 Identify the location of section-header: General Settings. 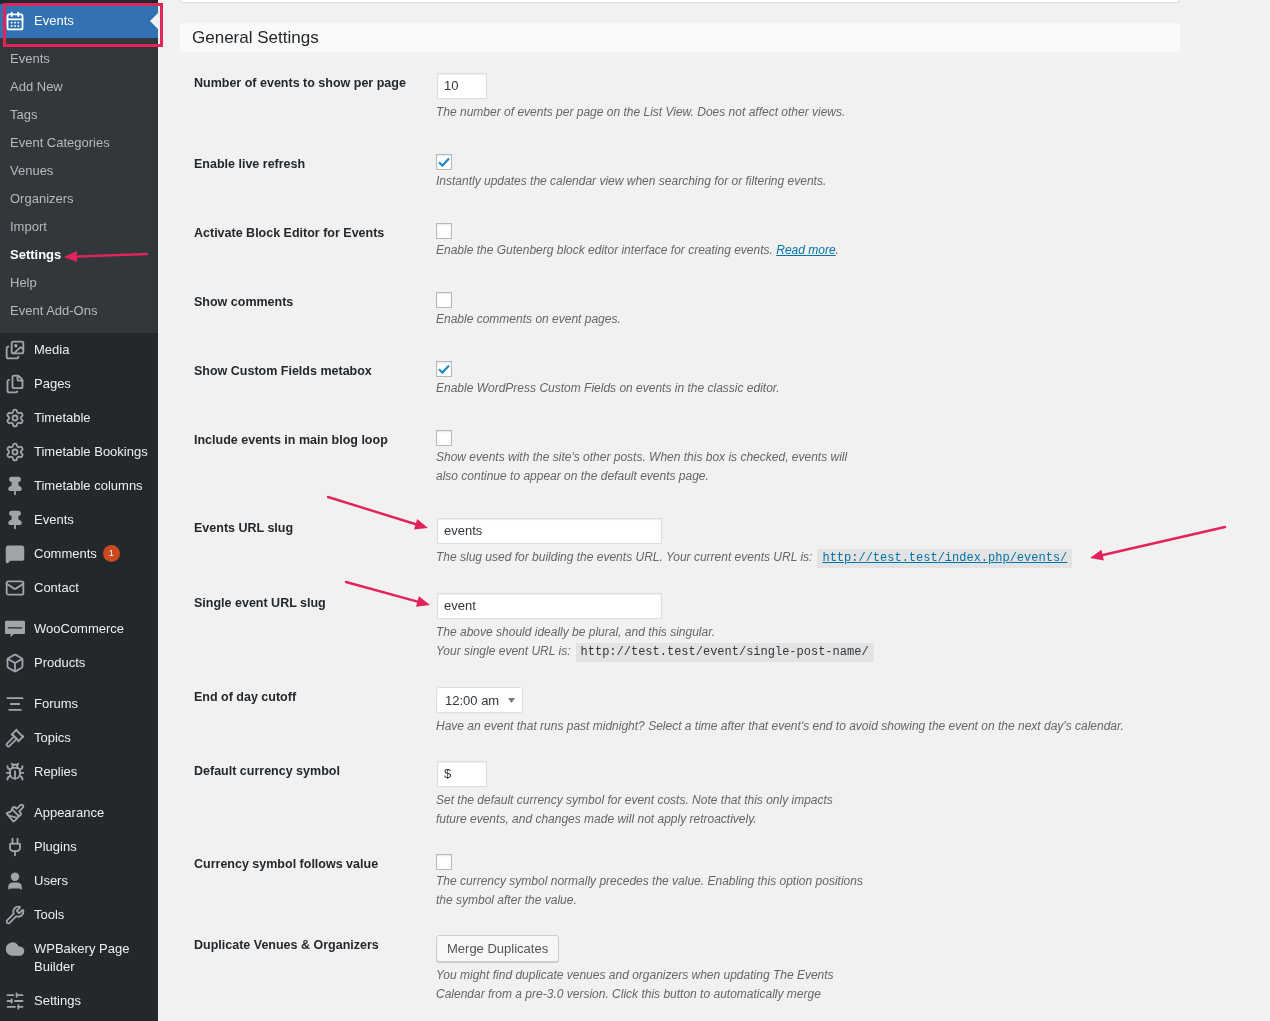
(680, 37).